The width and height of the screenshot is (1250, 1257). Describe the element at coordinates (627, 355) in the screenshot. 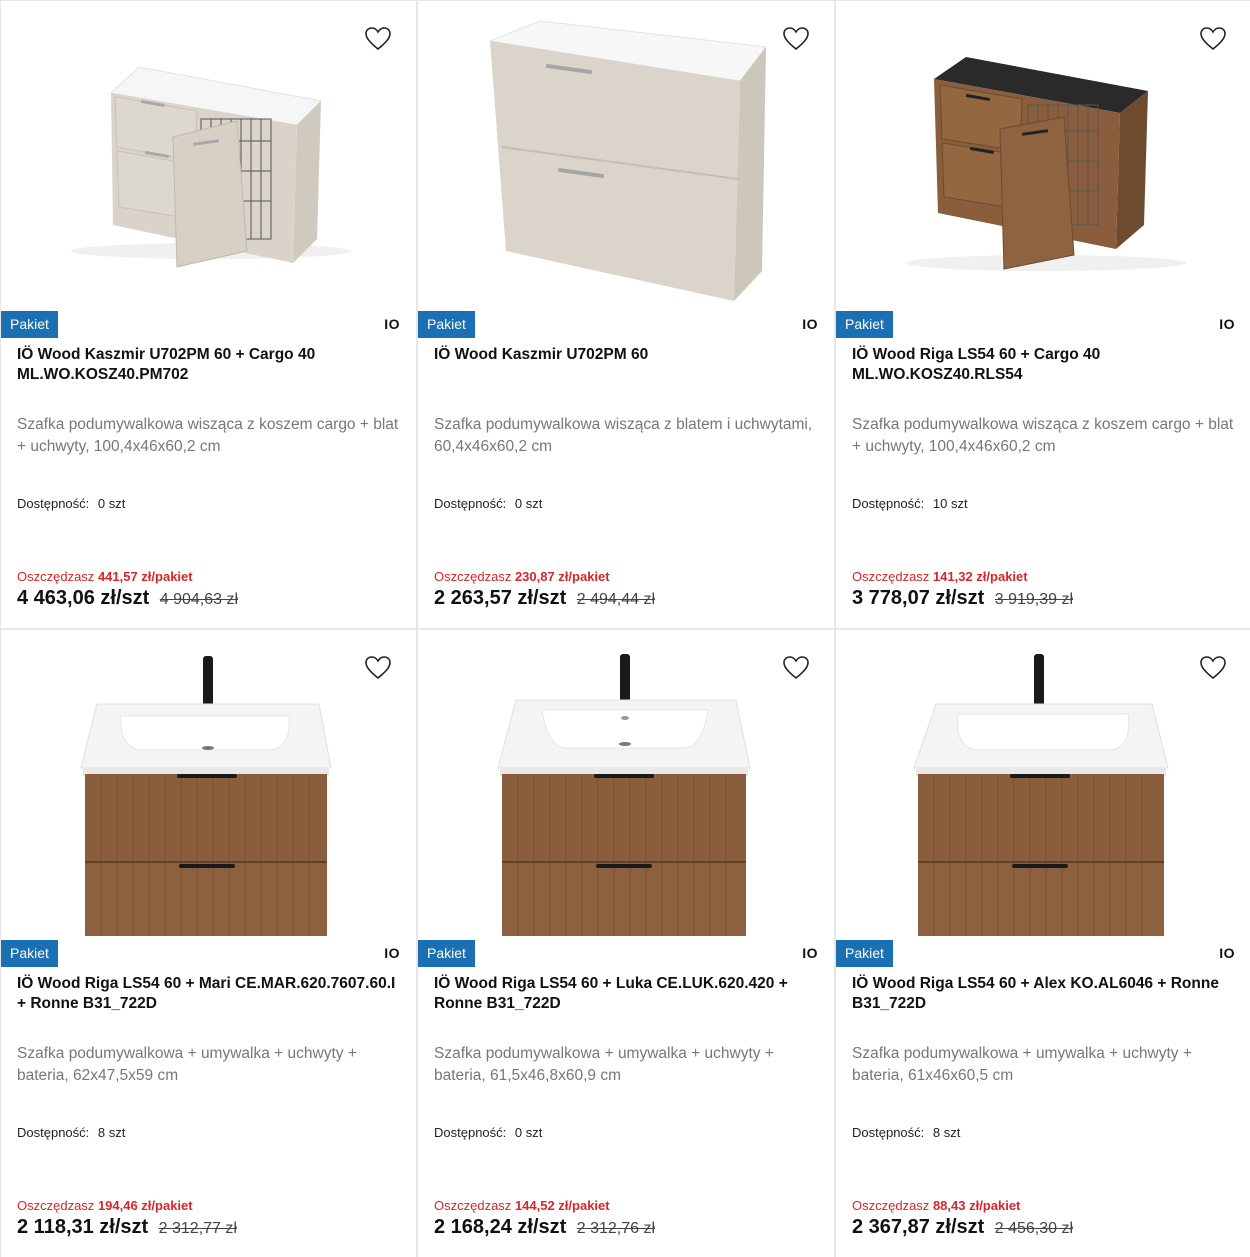

I see `product-title: IÖ Wood Kaszmir U702PM 60` at that location.